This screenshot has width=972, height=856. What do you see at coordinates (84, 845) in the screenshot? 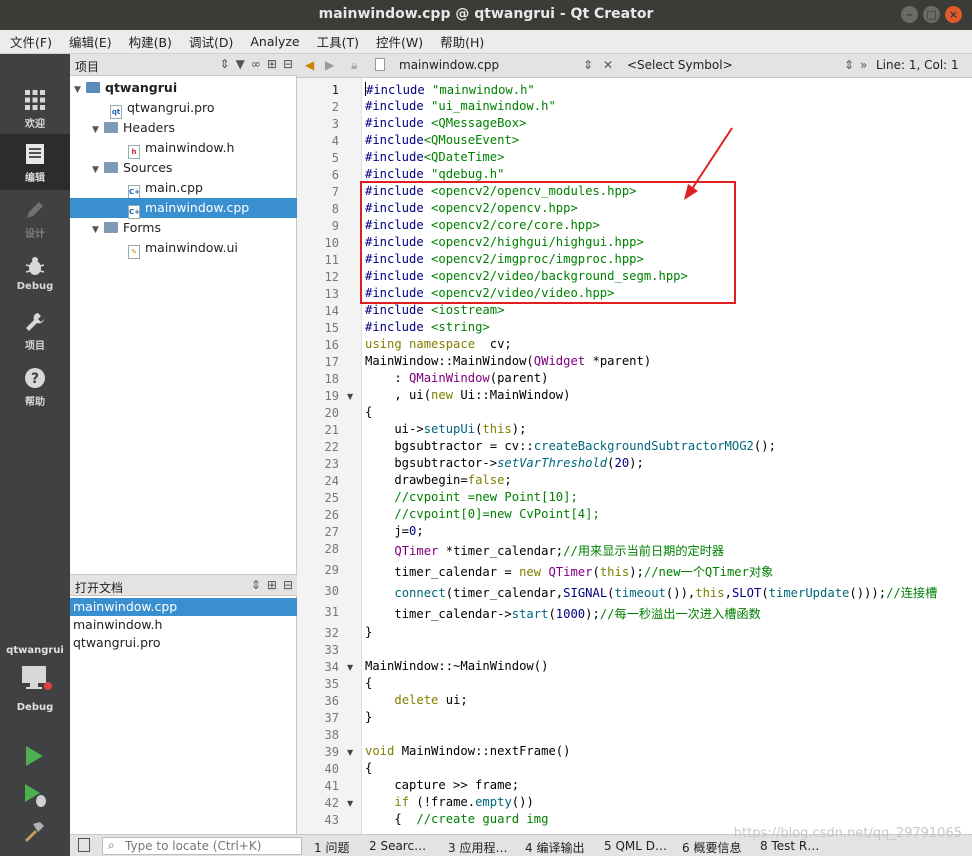
I see `sidebar-toggle-icon` at bounding box center [84, 845].